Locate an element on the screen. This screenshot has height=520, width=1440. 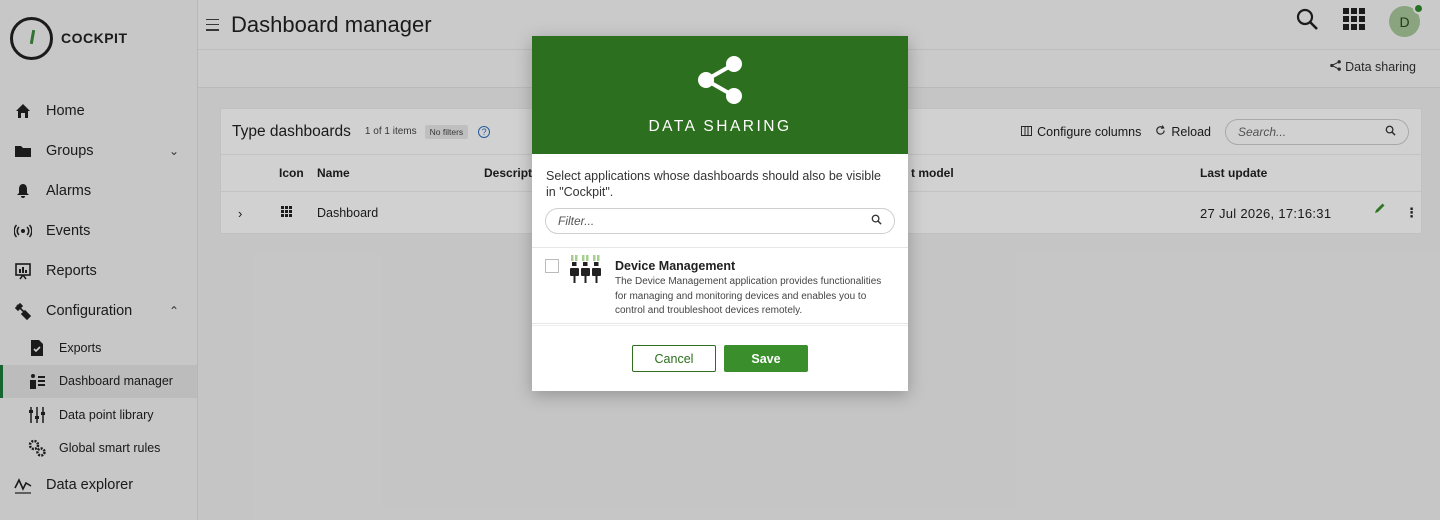
save-button: Save is located at coordinates (766, 358).